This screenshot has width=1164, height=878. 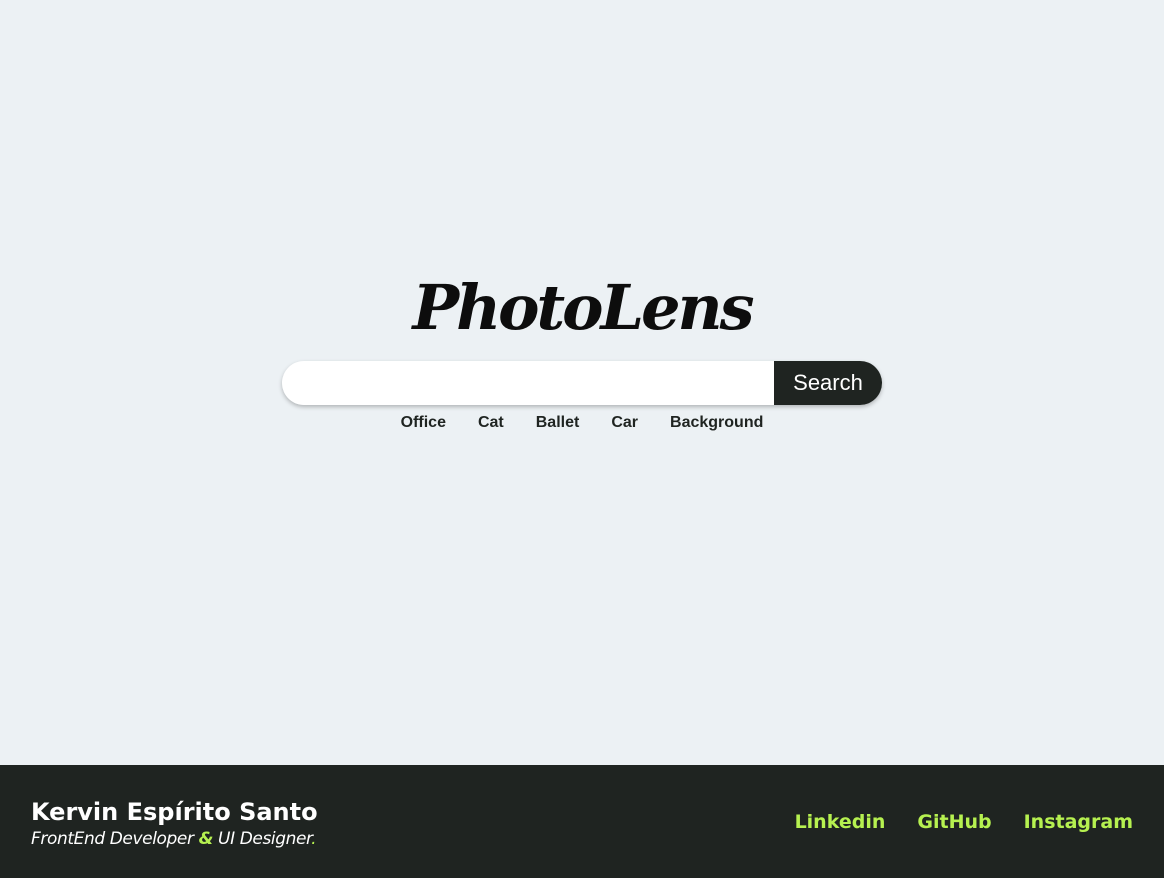 I want to click on search-bar: Search, so click(x=582, y=383).